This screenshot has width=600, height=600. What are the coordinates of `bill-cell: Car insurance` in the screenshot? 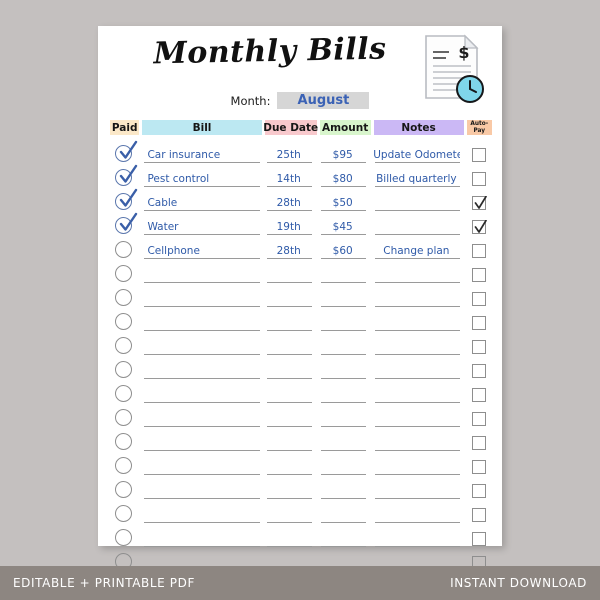 It's located at (202, 152).